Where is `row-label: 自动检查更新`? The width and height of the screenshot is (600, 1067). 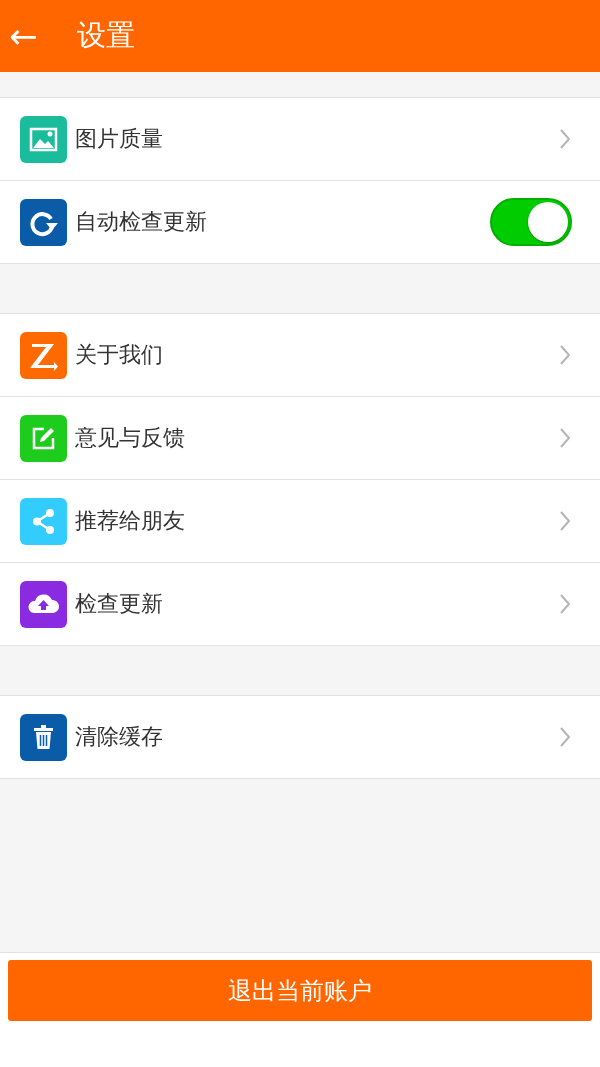 row-label: 自动检查更新 is located at coordinates (141, 222).